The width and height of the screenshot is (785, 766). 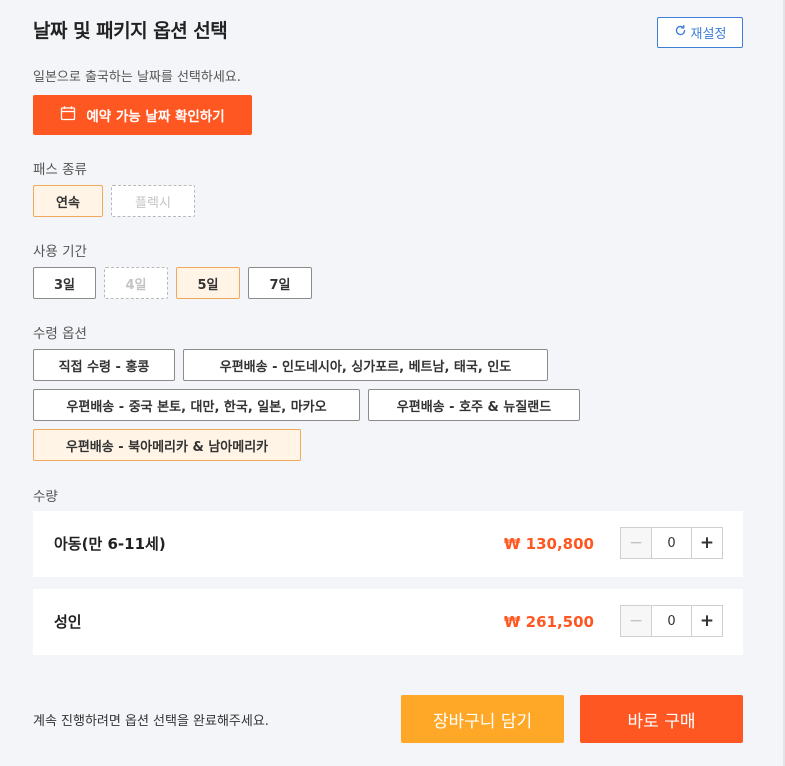 What do you see at coordinates (155, 117) in the screenshot?
I see `check-date-label: 예약 가능 날짜 확인하기` at bounding box center [155, 117].